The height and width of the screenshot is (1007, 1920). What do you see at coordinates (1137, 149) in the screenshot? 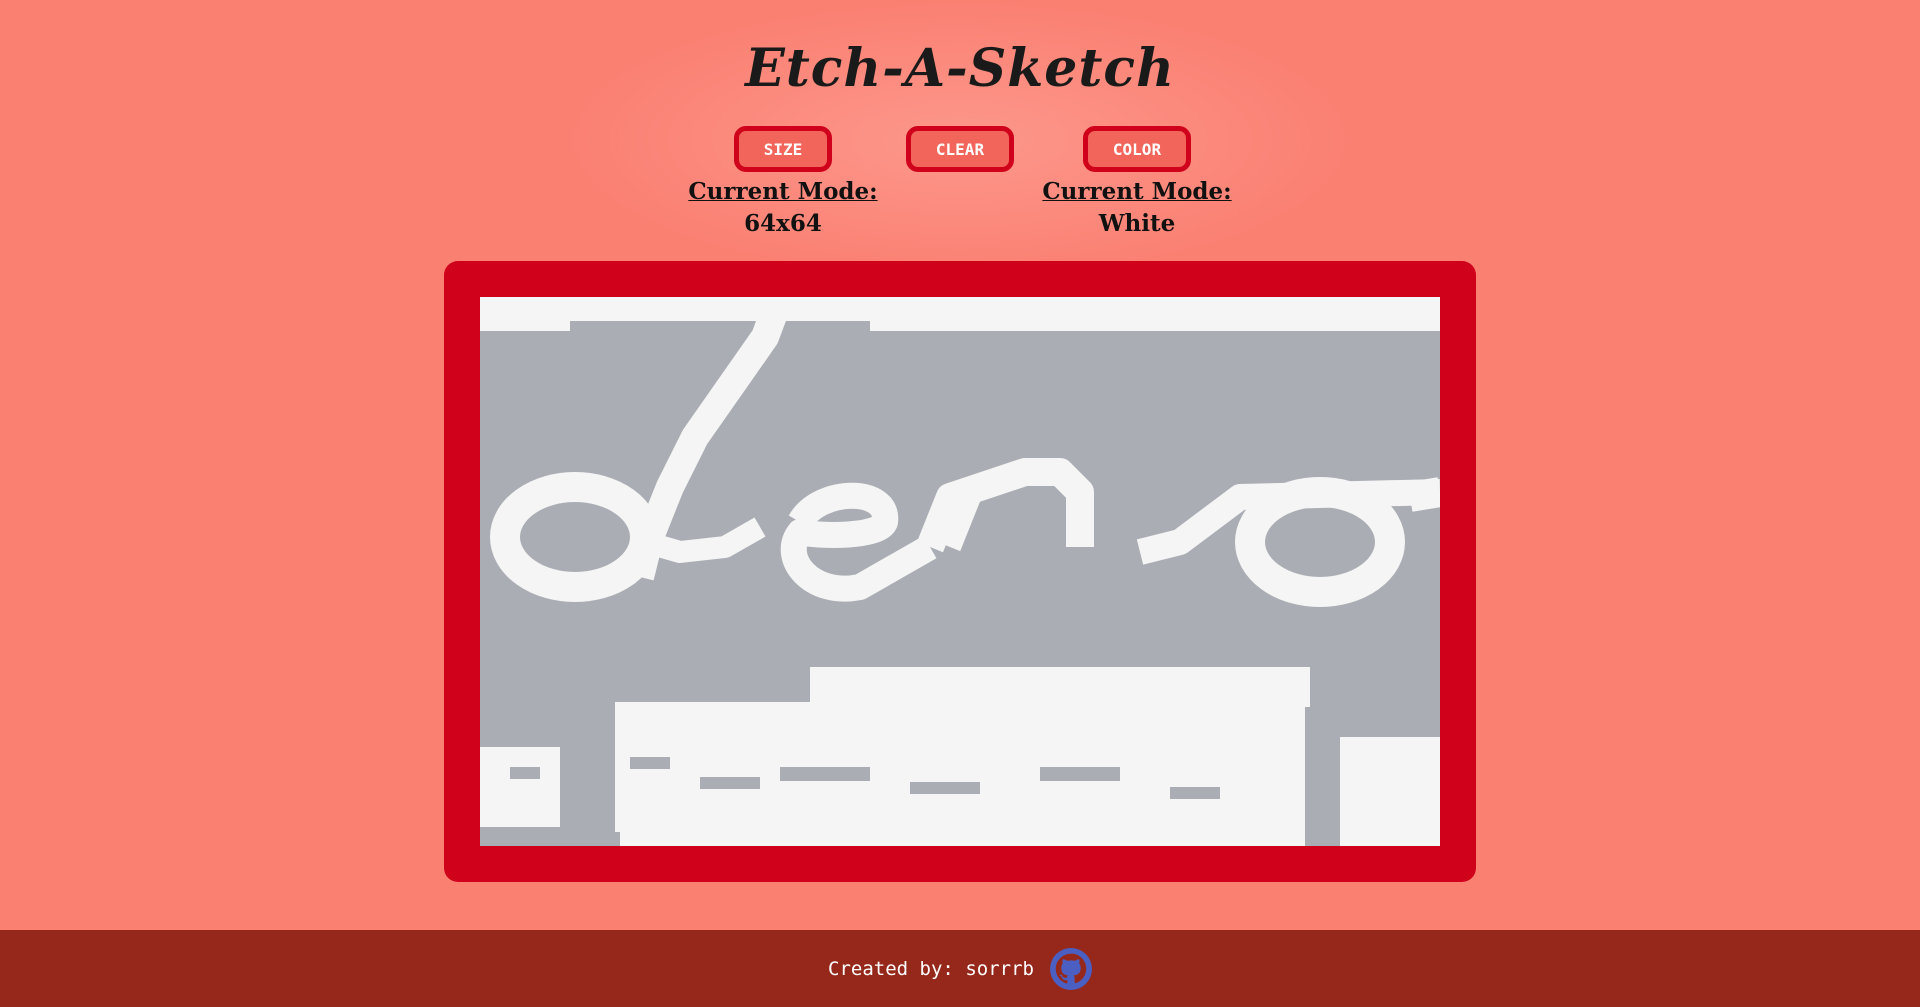
I see `color-button: COLOR` at bounding box center [1137, 149].